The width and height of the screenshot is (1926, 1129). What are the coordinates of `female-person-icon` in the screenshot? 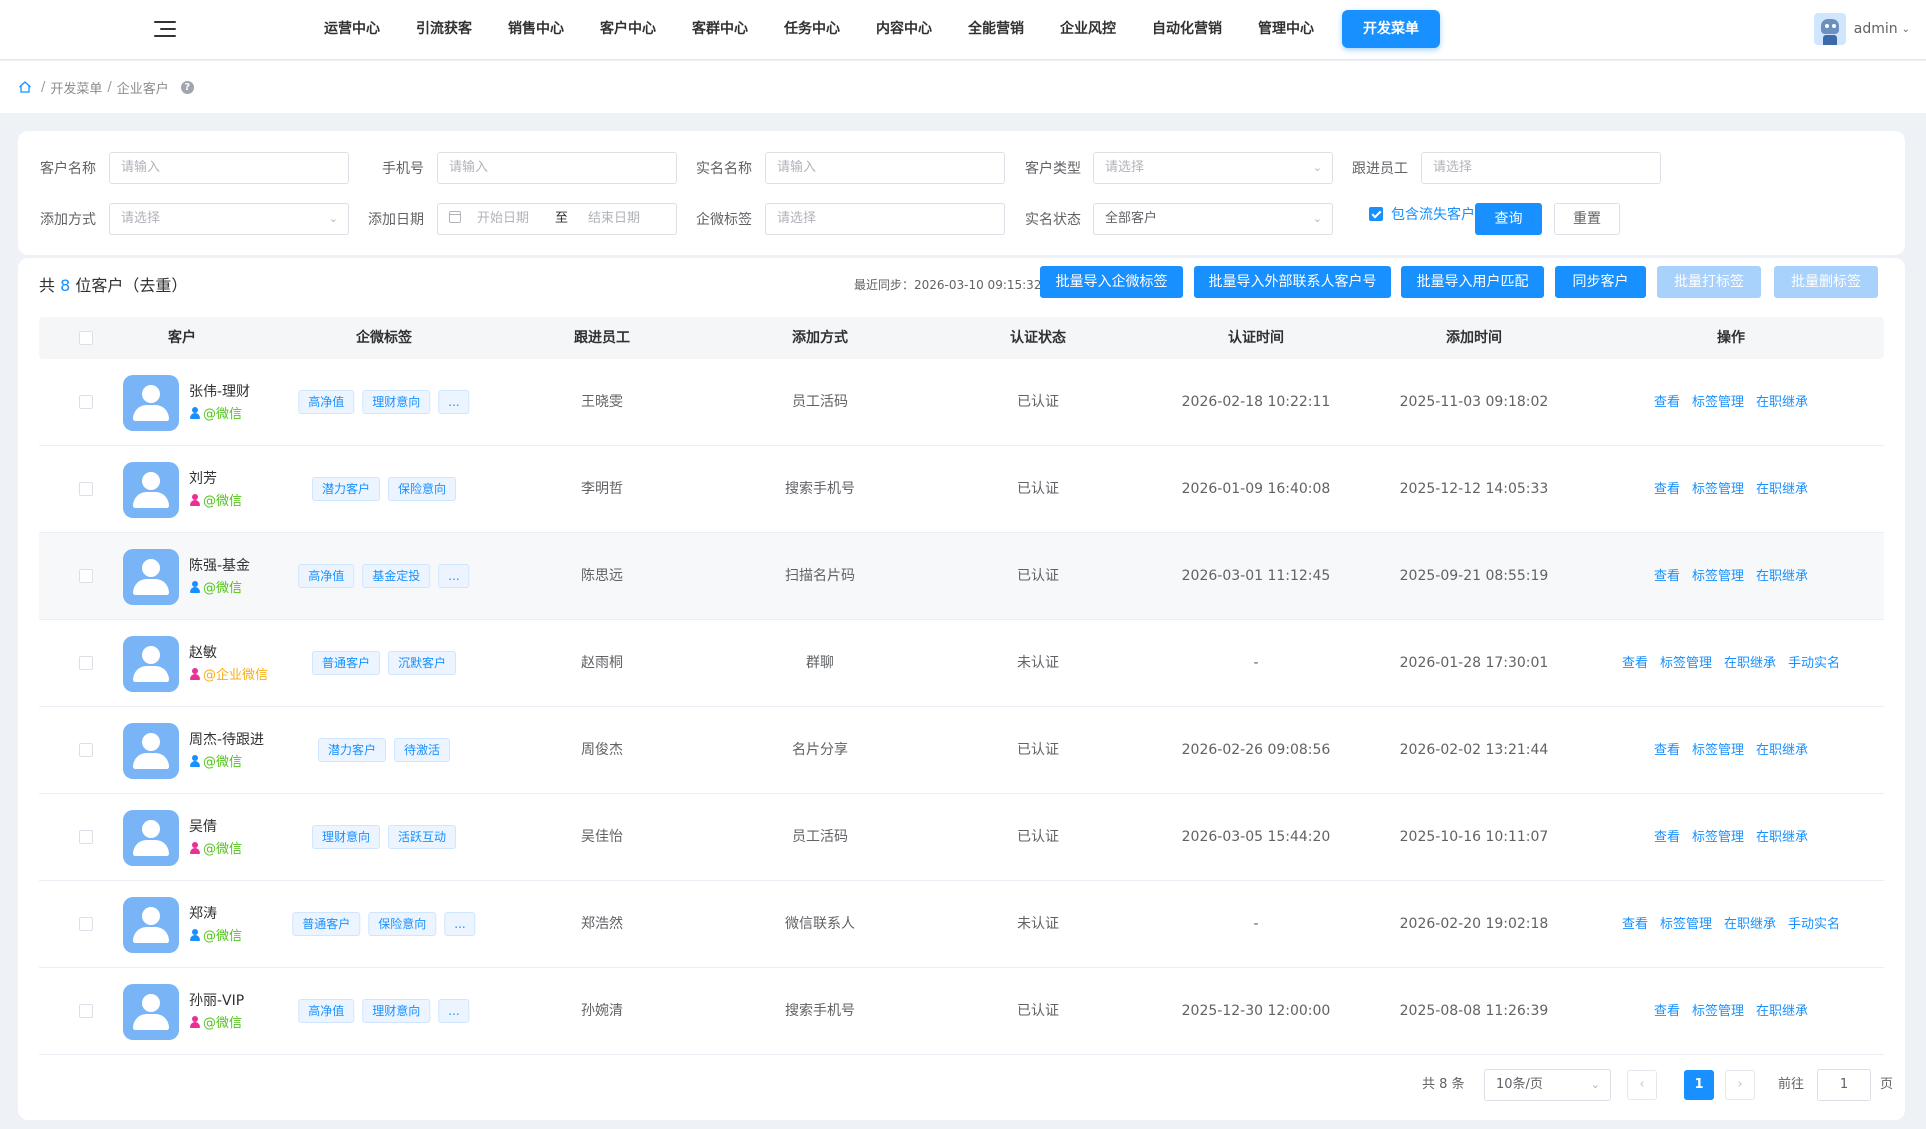 It's located at (195, 1021).